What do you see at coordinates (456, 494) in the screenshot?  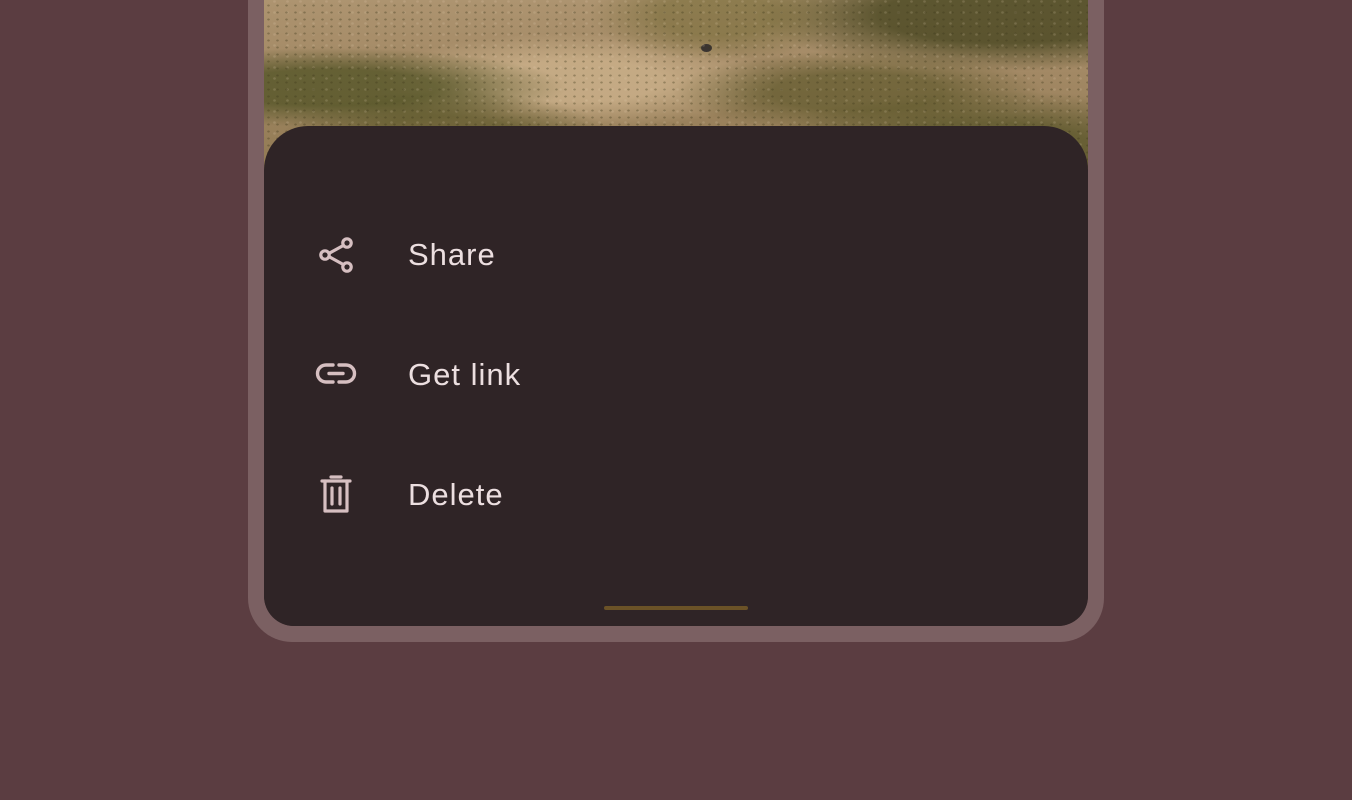 I see `delete-label: Delete` at bounding box center [456, 494].